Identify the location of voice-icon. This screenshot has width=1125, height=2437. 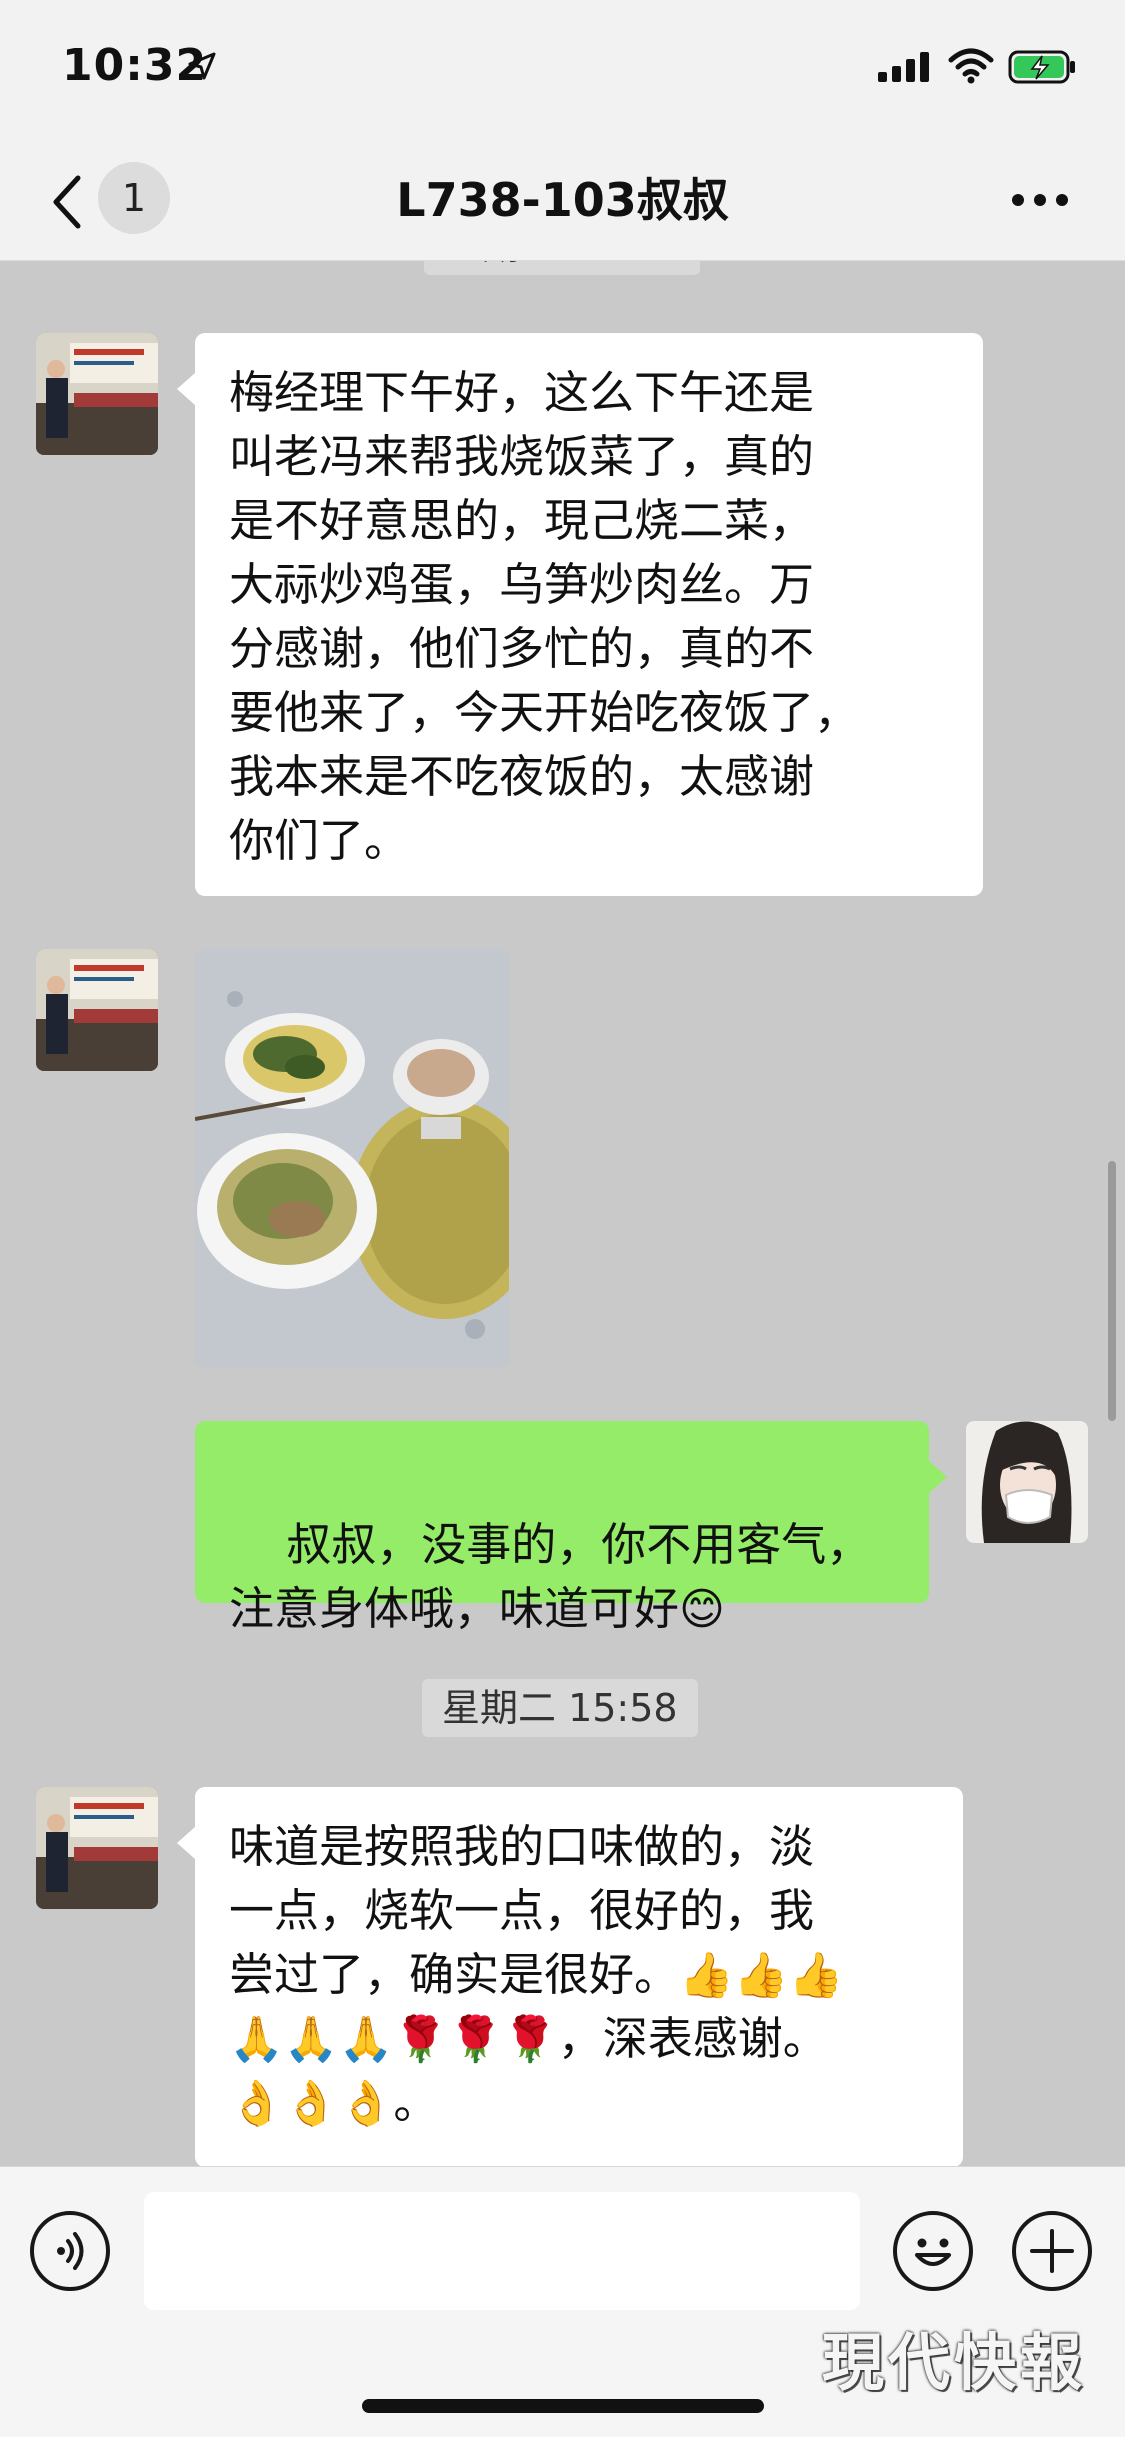
(70, 2251).